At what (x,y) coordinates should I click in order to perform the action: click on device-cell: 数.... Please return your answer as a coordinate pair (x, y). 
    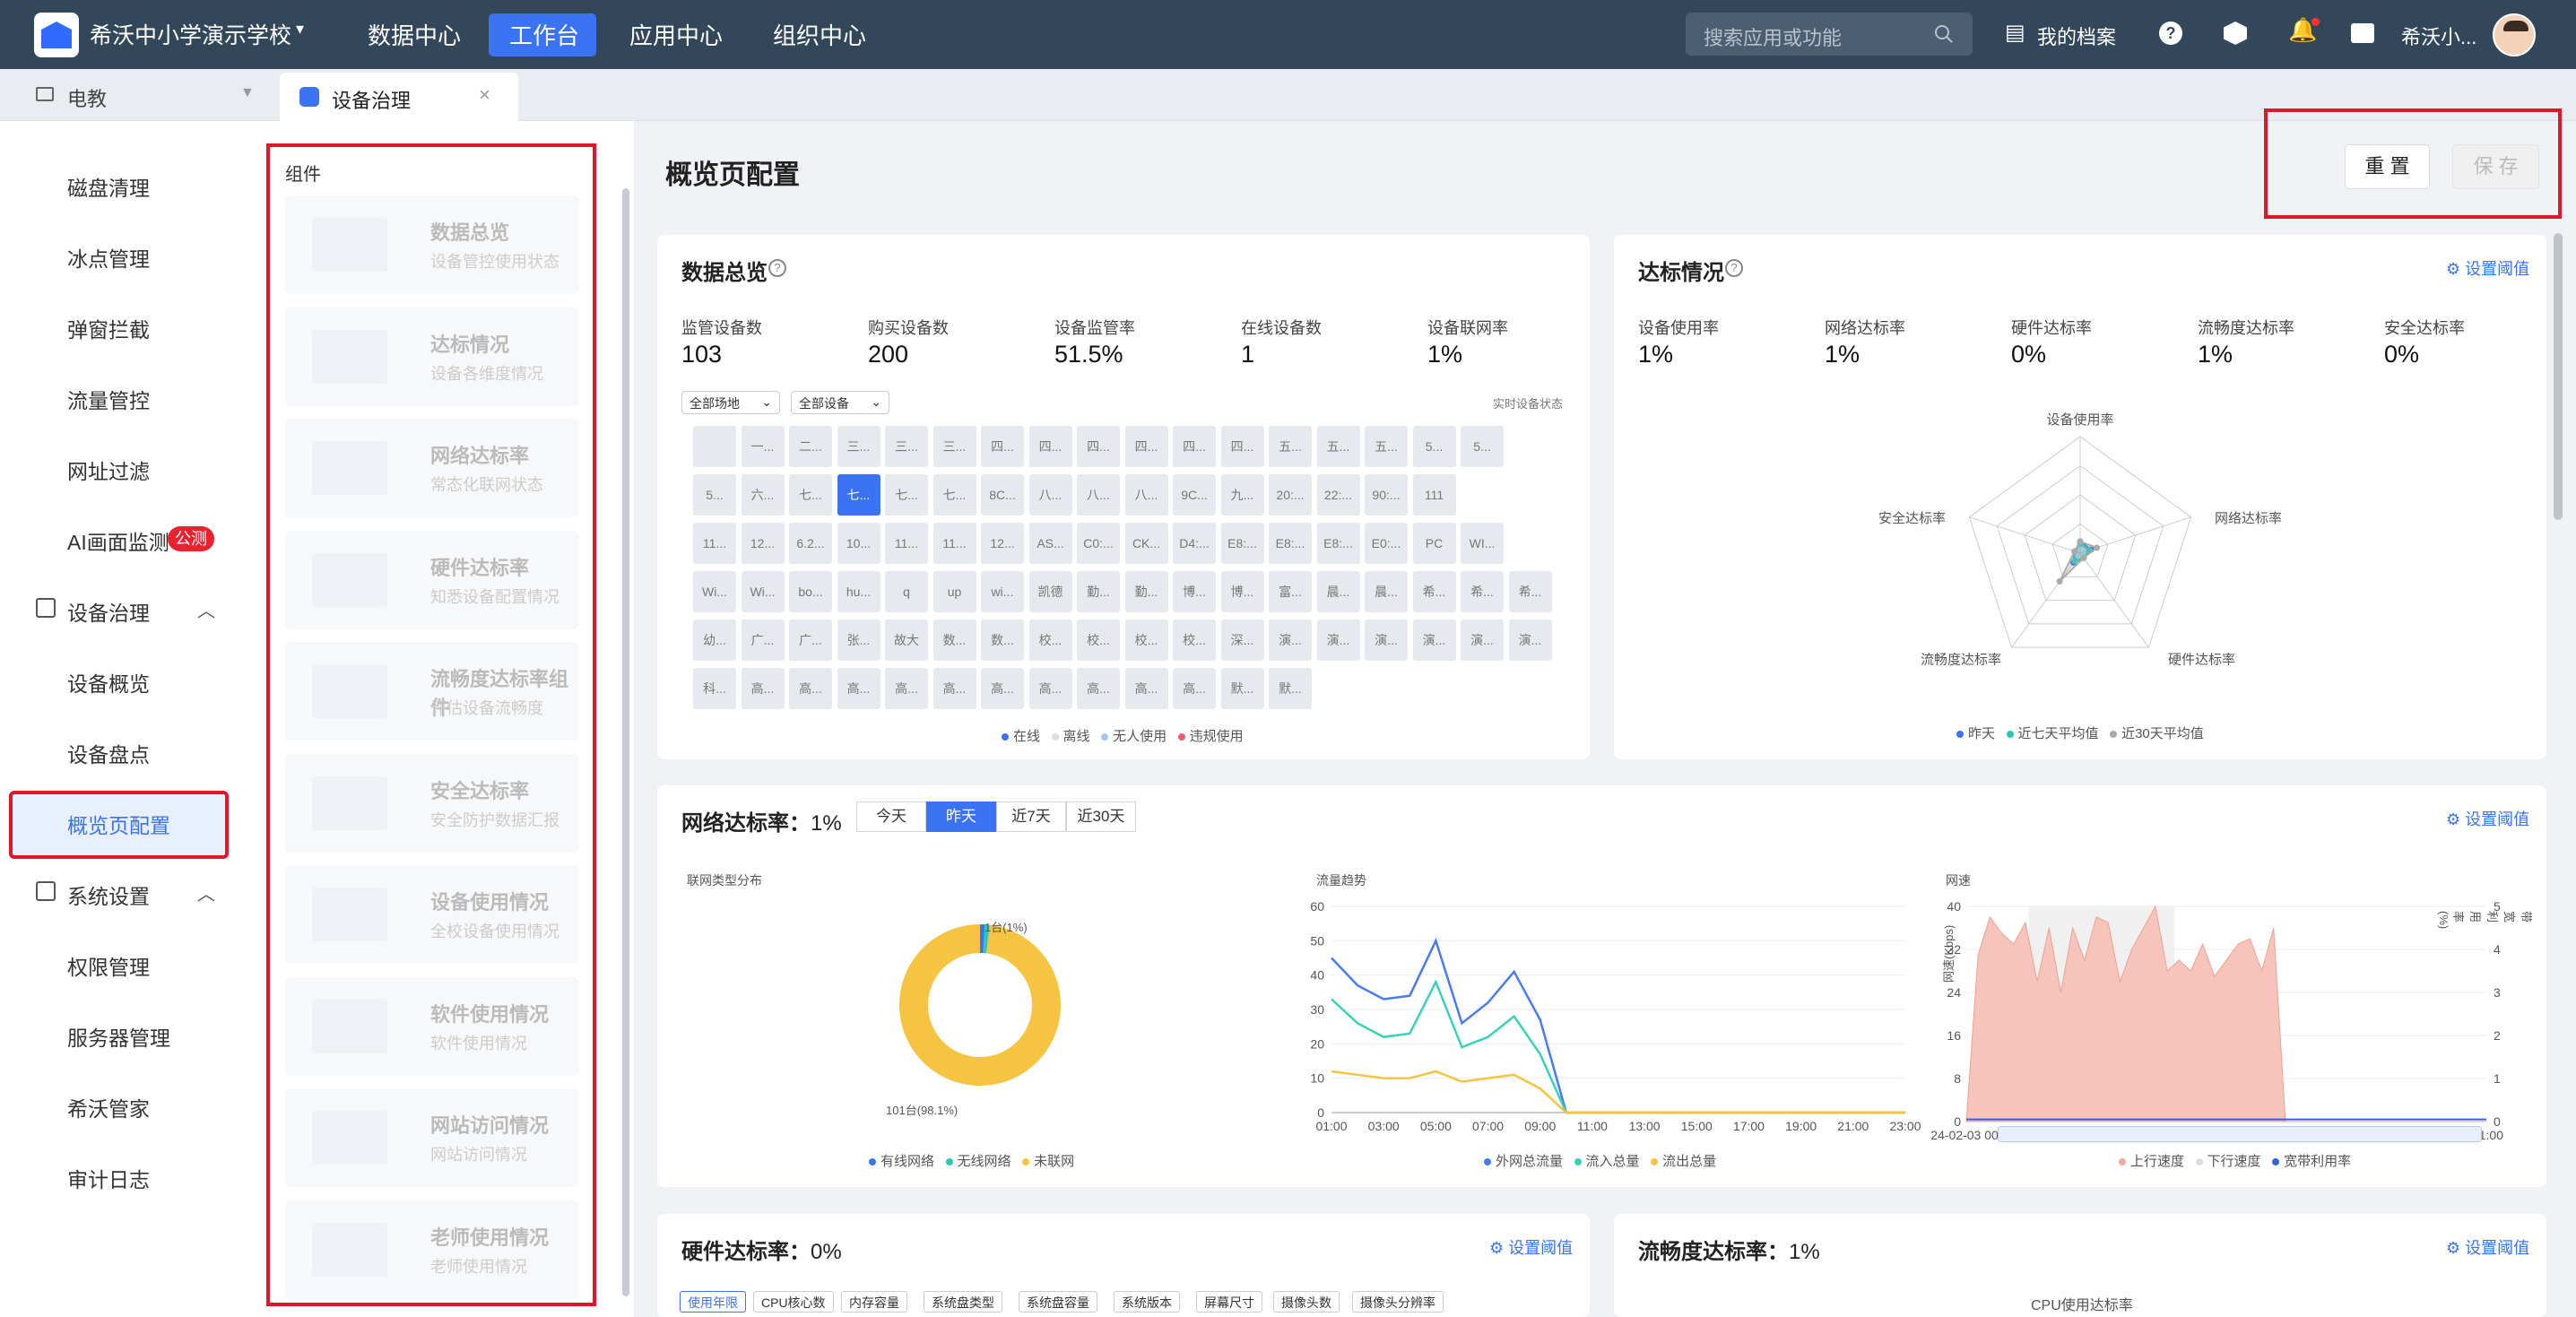
    Looking at the image, I should click on (1002, 640).